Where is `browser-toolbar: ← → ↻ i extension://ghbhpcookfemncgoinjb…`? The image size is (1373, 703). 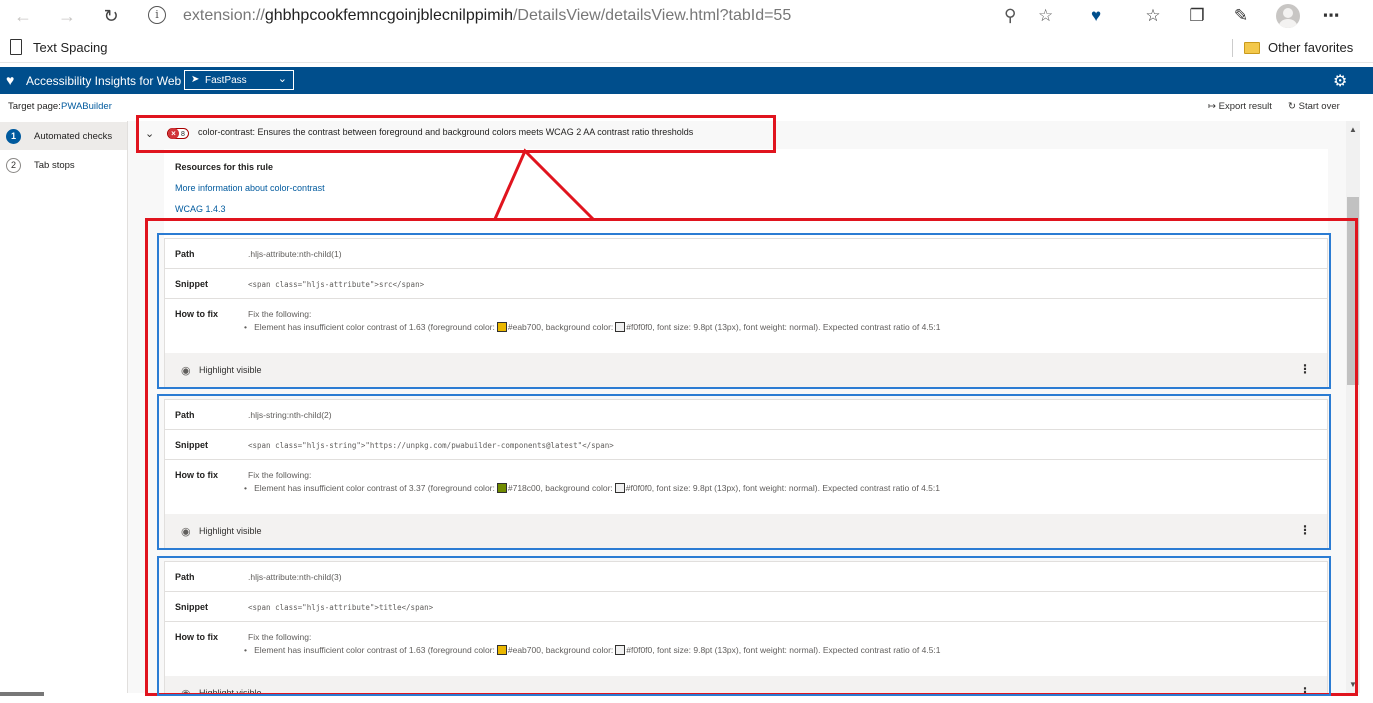
browser-toolbar: ← → ↻ i extension://ghbhpcookfemncgoinjb… is located at coordinates (686, 16).